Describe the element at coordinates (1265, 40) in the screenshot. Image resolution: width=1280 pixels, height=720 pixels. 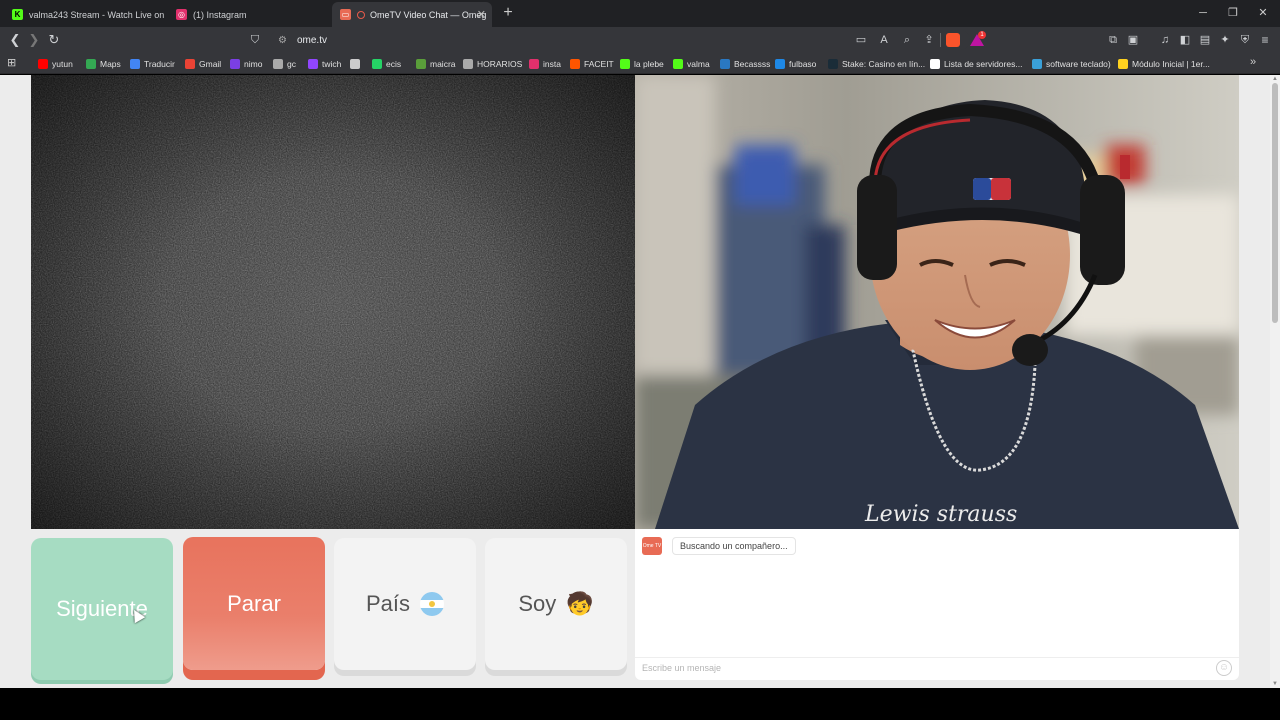
I see `menu-icon: ≡` at that location.